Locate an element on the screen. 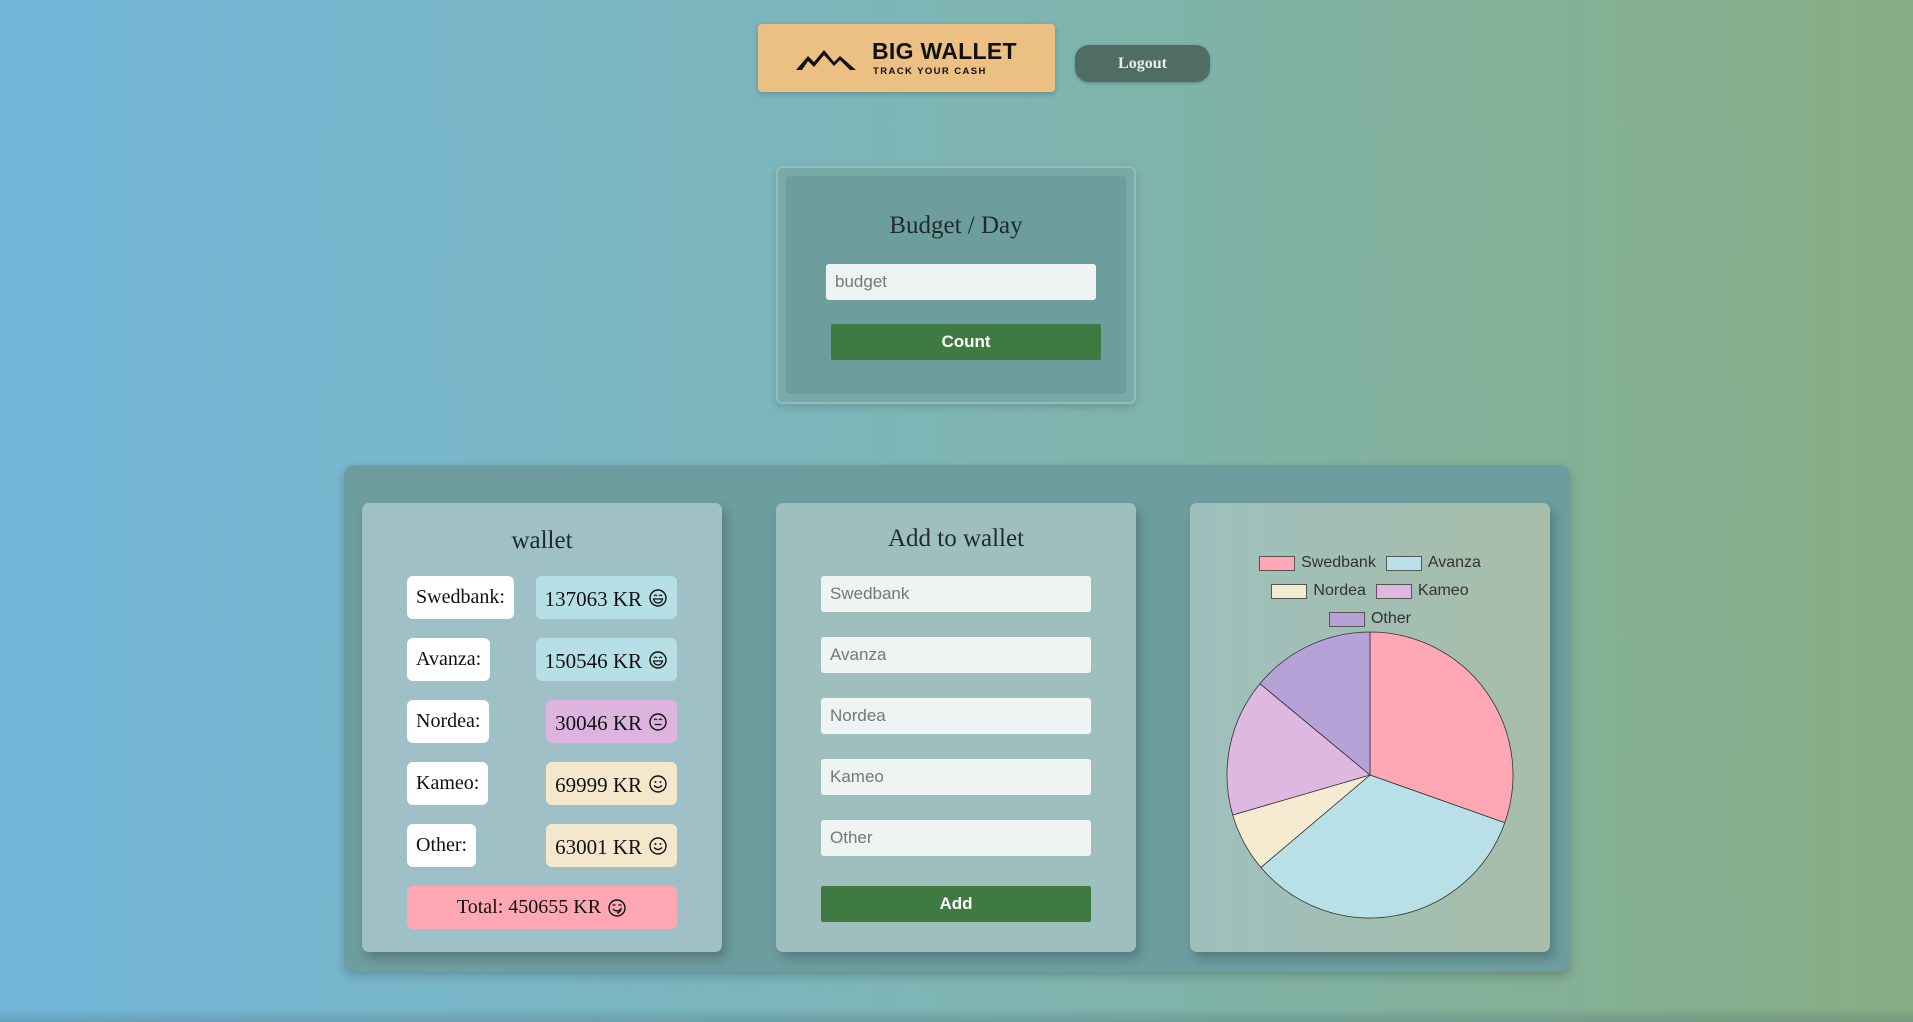 The width and height of the screenshot is (1913, 1022). wallet-label-swedbank: Swedbank: is located at coordinates (460, 597).